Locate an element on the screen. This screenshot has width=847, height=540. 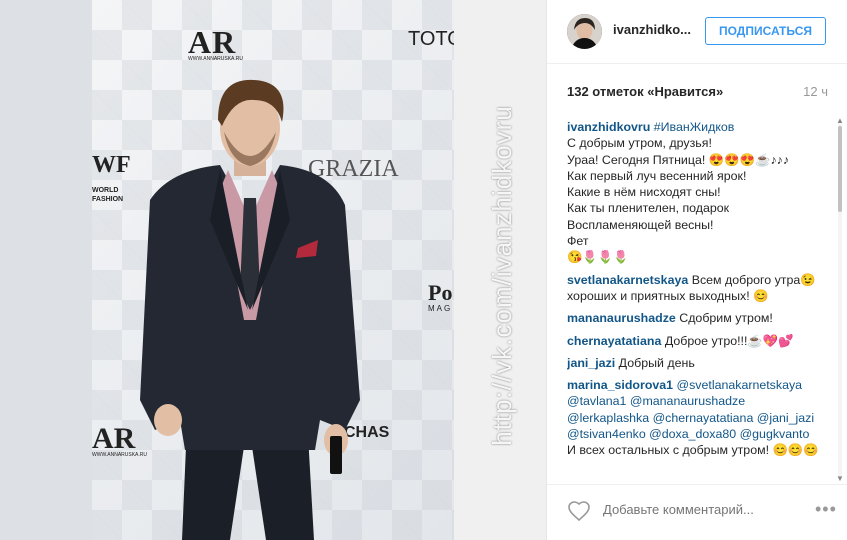
post-time: 12 ч is located at coordinates (815, 91).